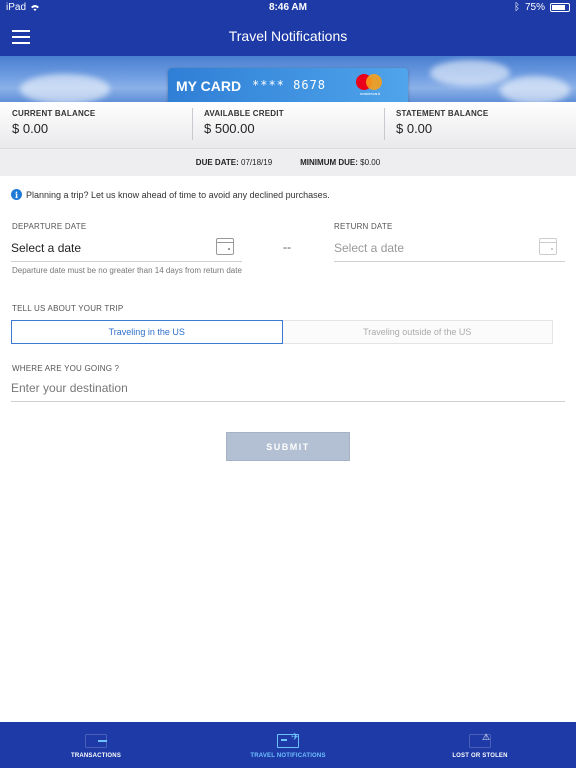 This screenshot has height=768, width=576. I want to click on credit-card-image: MY CARD **** 8678 mastercard, so click(288, 85).